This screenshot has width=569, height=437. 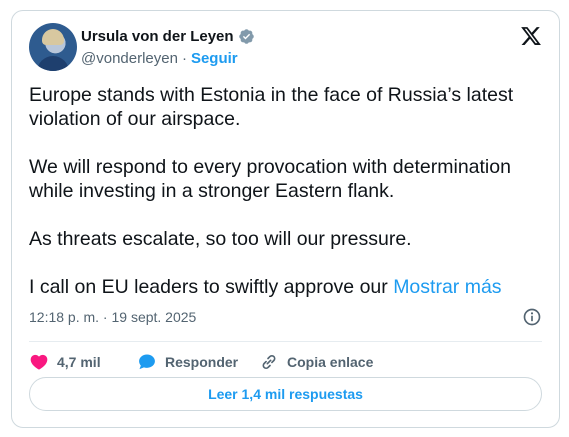 What do you see at coordinates (147, 362) in the screenshot?
I see `reply-bubble-icon` at bounding box center [147, 362].